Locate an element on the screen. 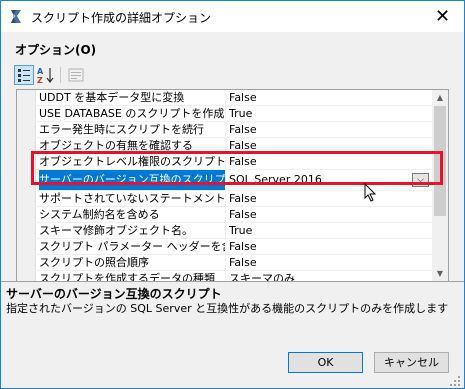  close-button: ✕ is located at coordinates (442, 16).